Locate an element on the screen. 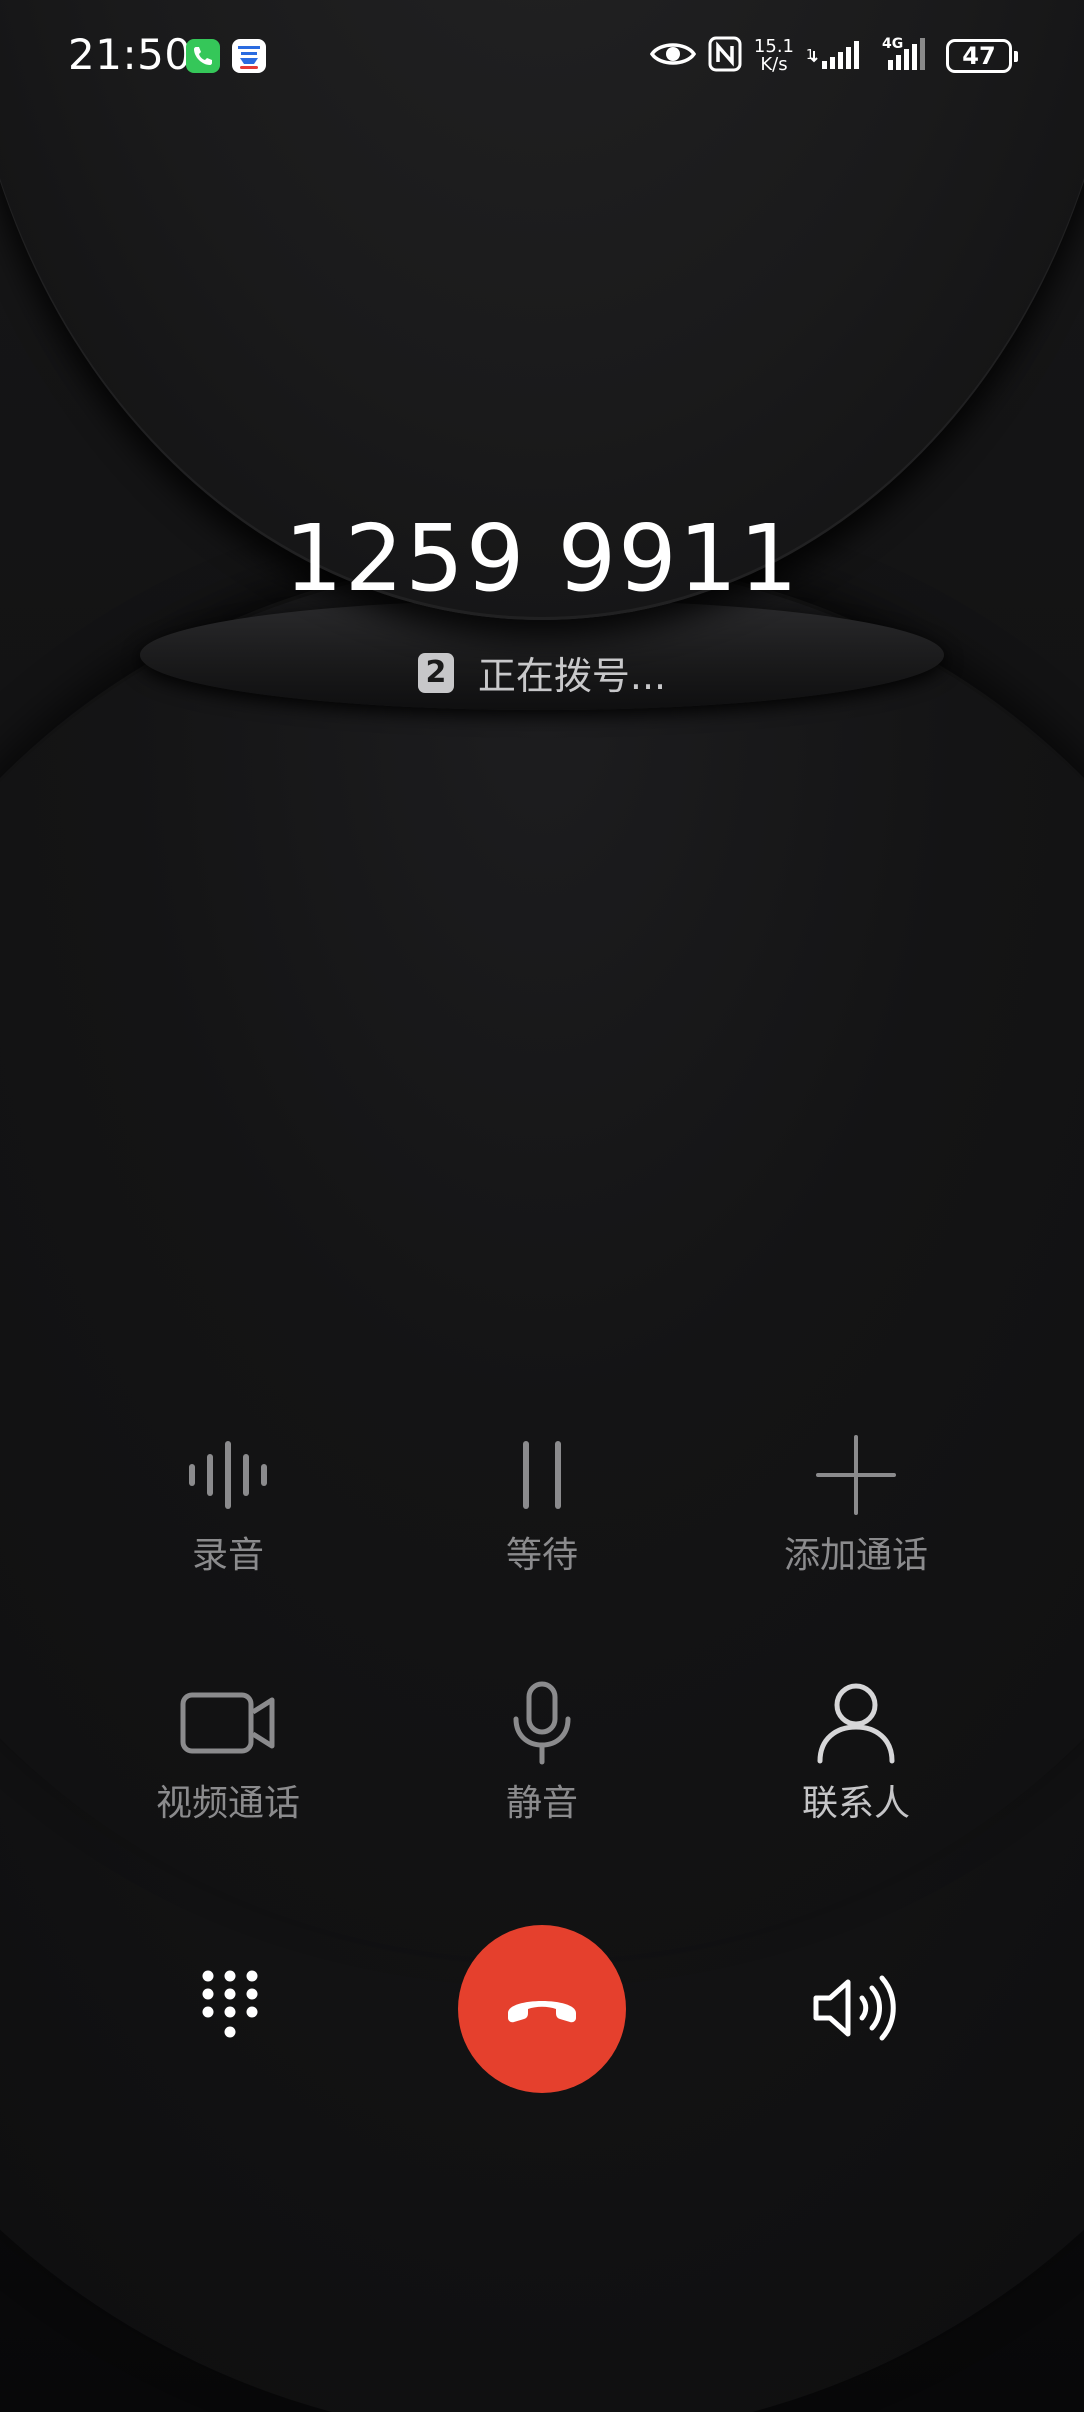 The image size is (1084, 2412). video-call-label: 视频通话 is located at coordinates (227, 1803).